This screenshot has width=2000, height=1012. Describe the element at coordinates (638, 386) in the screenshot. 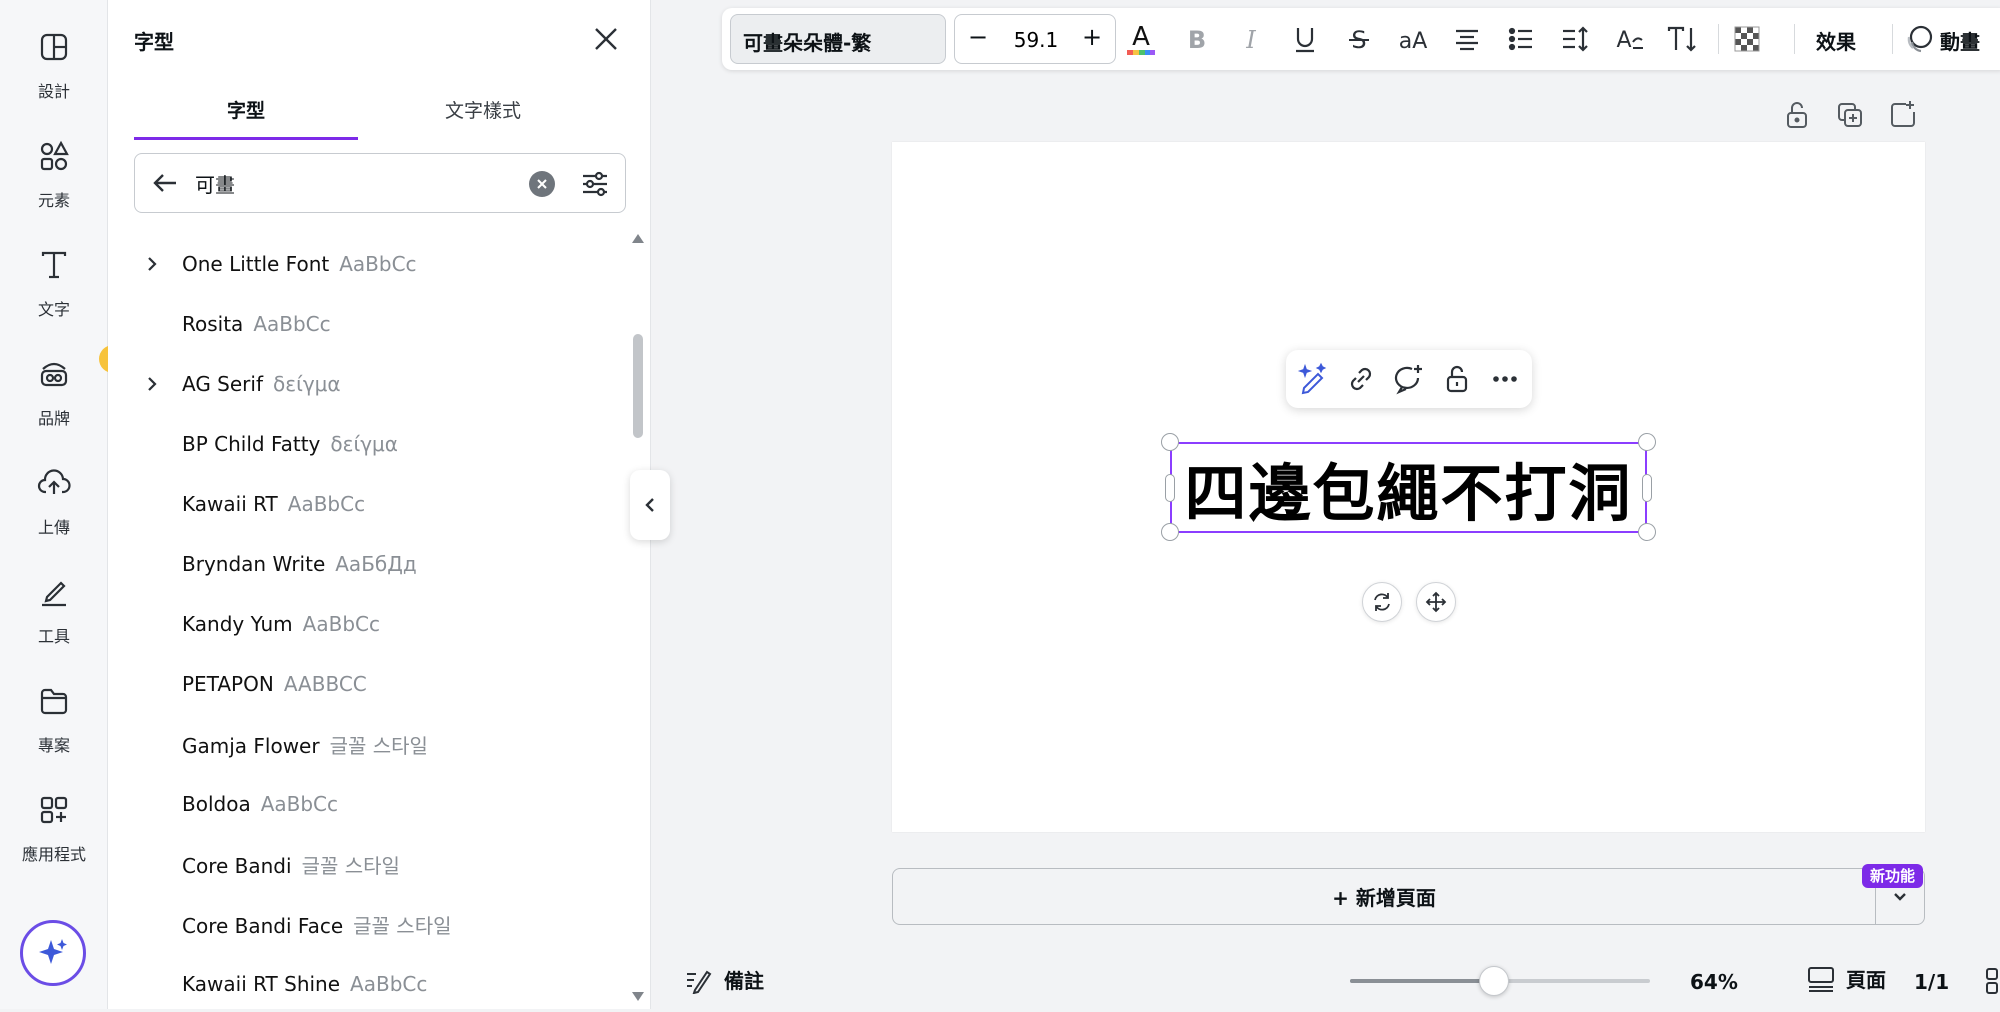

I see `scroll-thumb` at that location.